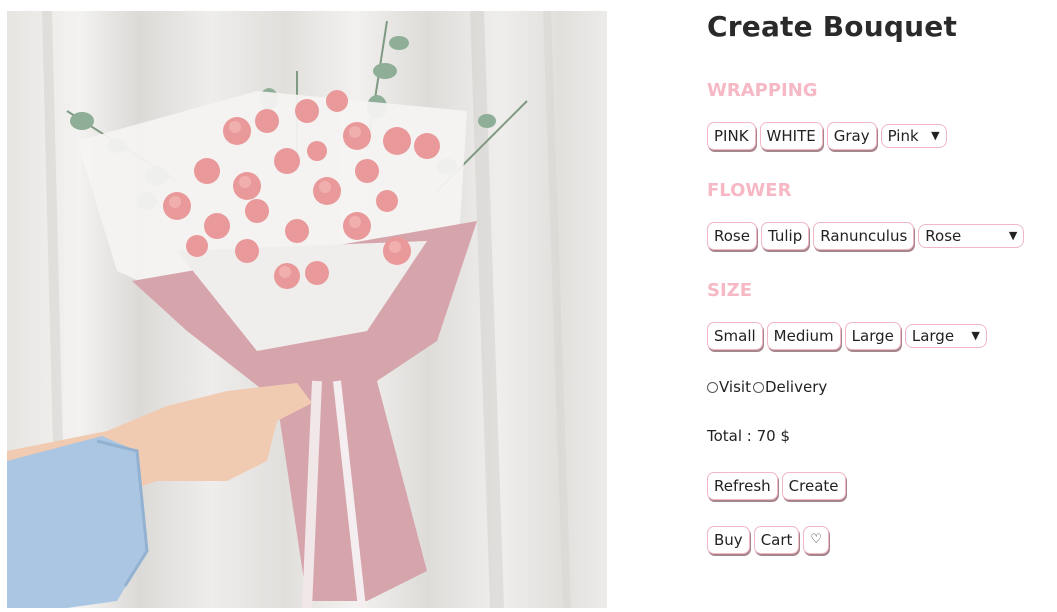 The height and width of the screenshot is (612, 1057). What do you see at coordinates (832, 26) in the screenshot?
I see `page-title: Create Bouquet` at bounding box center [832, 26].